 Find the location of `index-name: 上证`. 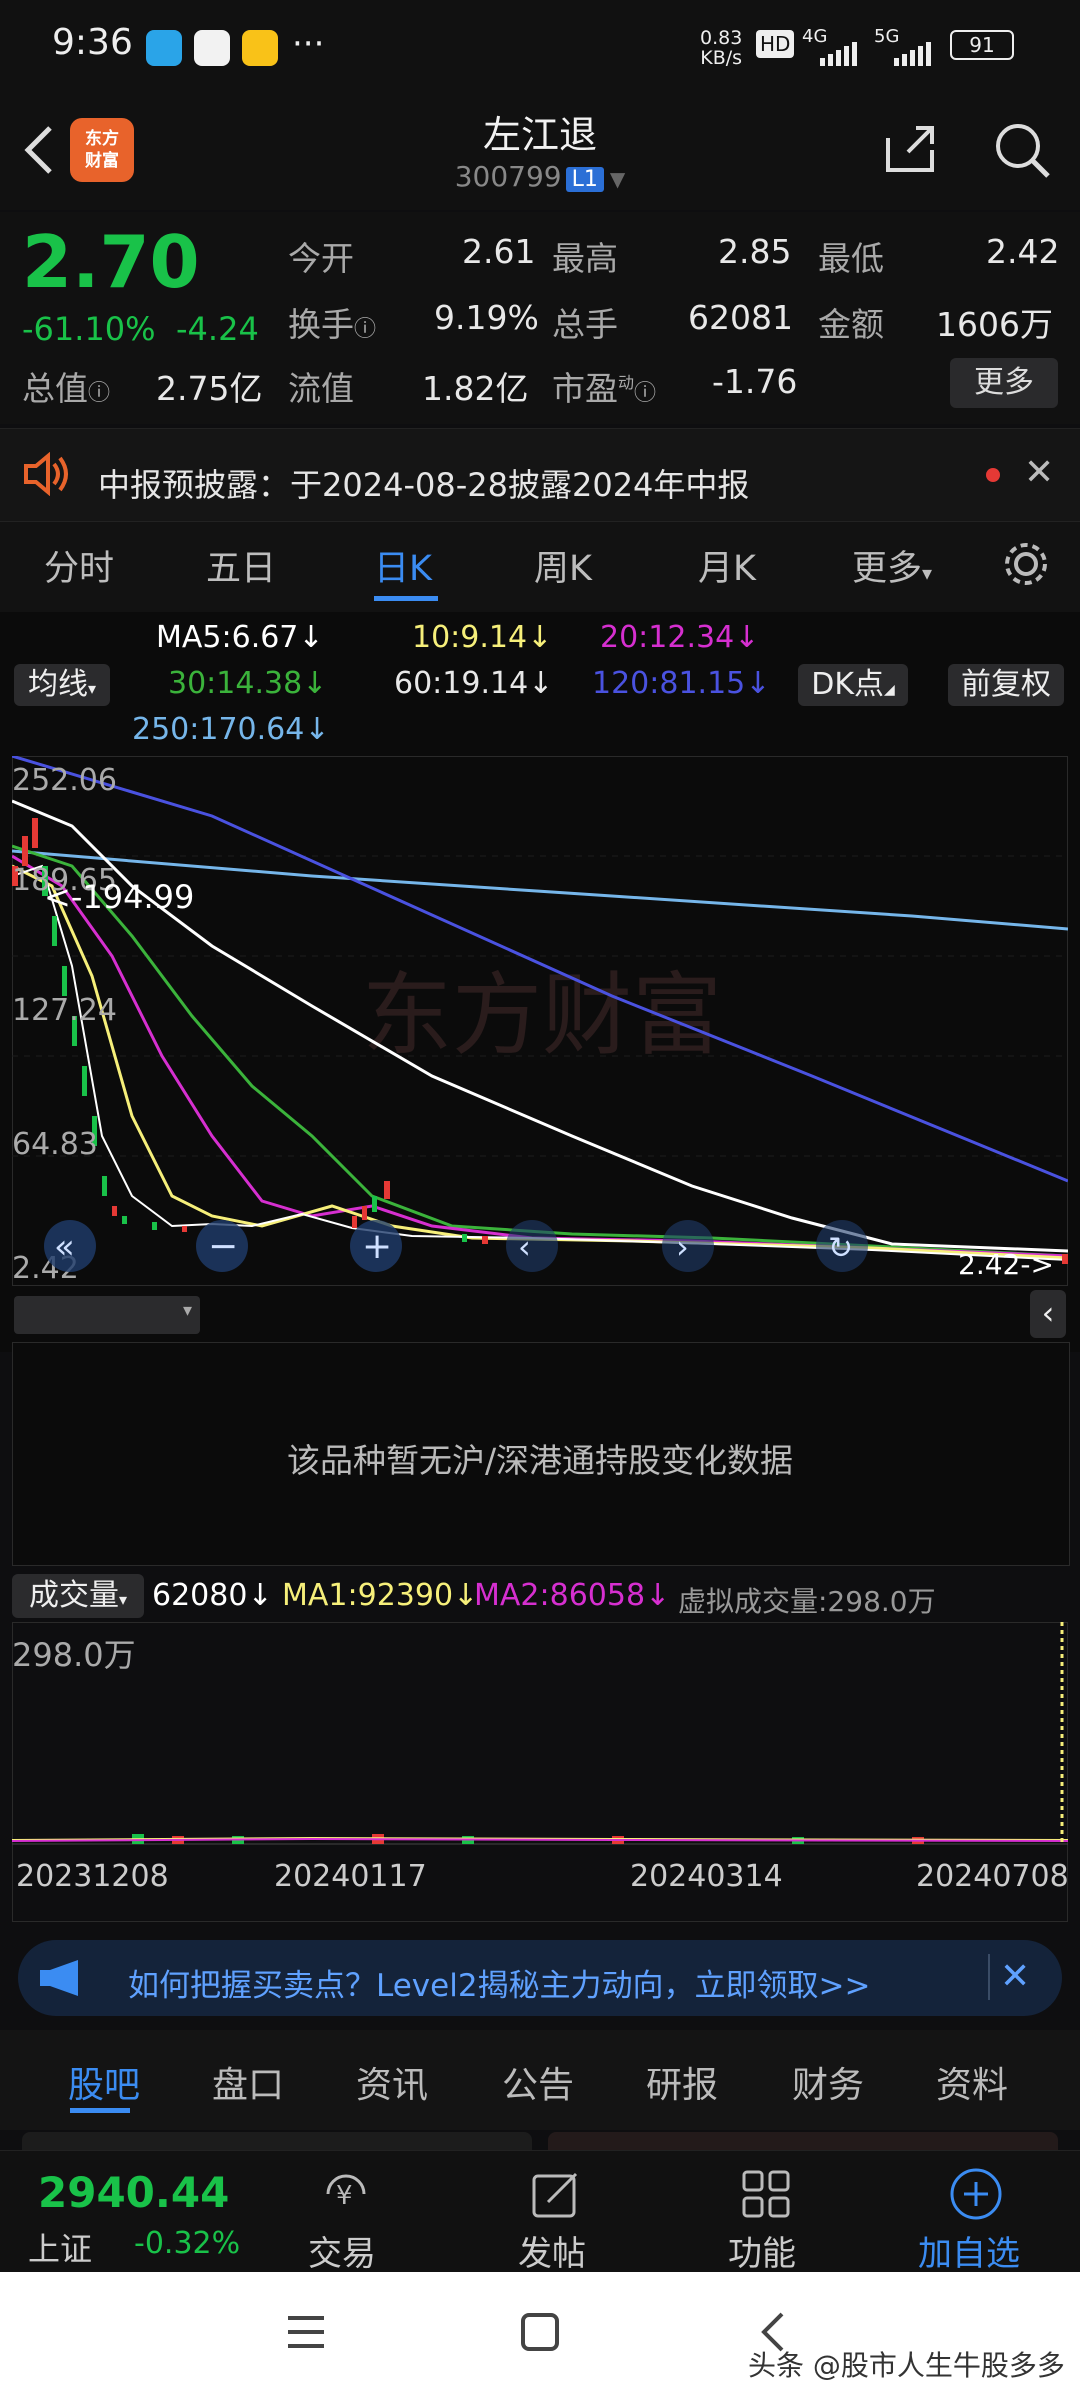

index-name: 上证 is located at coordinates (60, 2249).